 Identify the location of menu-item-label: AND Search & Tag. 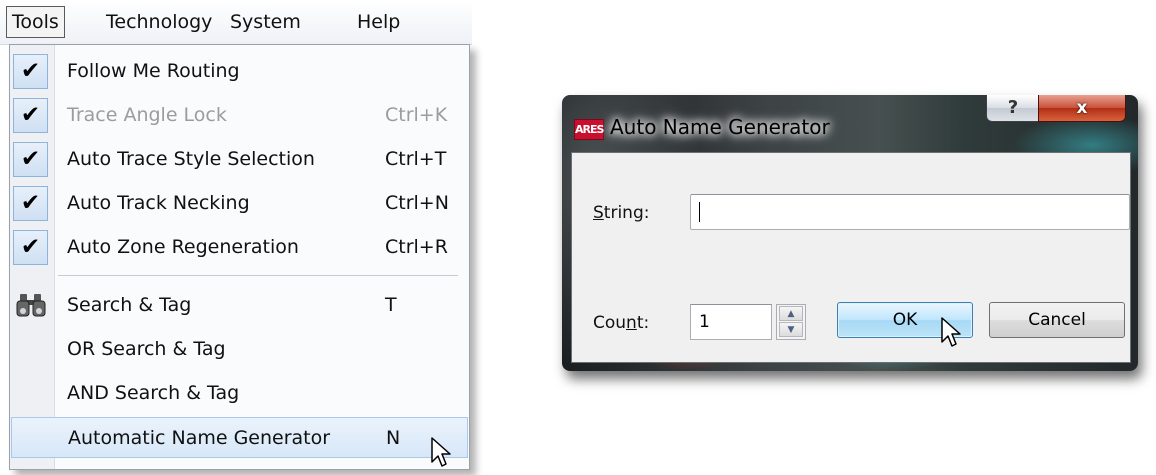
(153, 393).